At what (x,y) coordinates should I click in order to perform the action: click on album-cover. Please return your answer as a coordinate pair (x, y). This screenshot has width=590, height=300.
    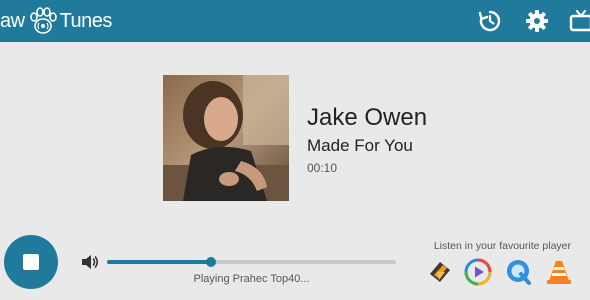
    Looking at the image, I should click on (226, 138).